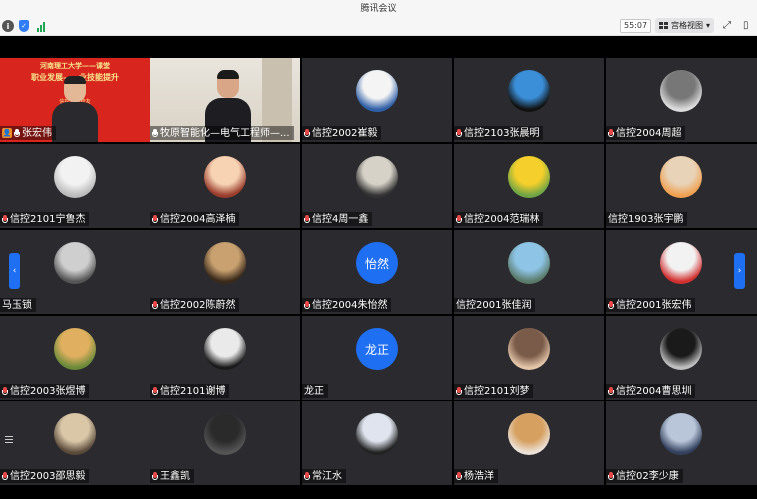  What do you see at coordinates (681, 100) in the screenshot?
I see `participant-tile: 信控2004周超` at bounding box center [681, 100].